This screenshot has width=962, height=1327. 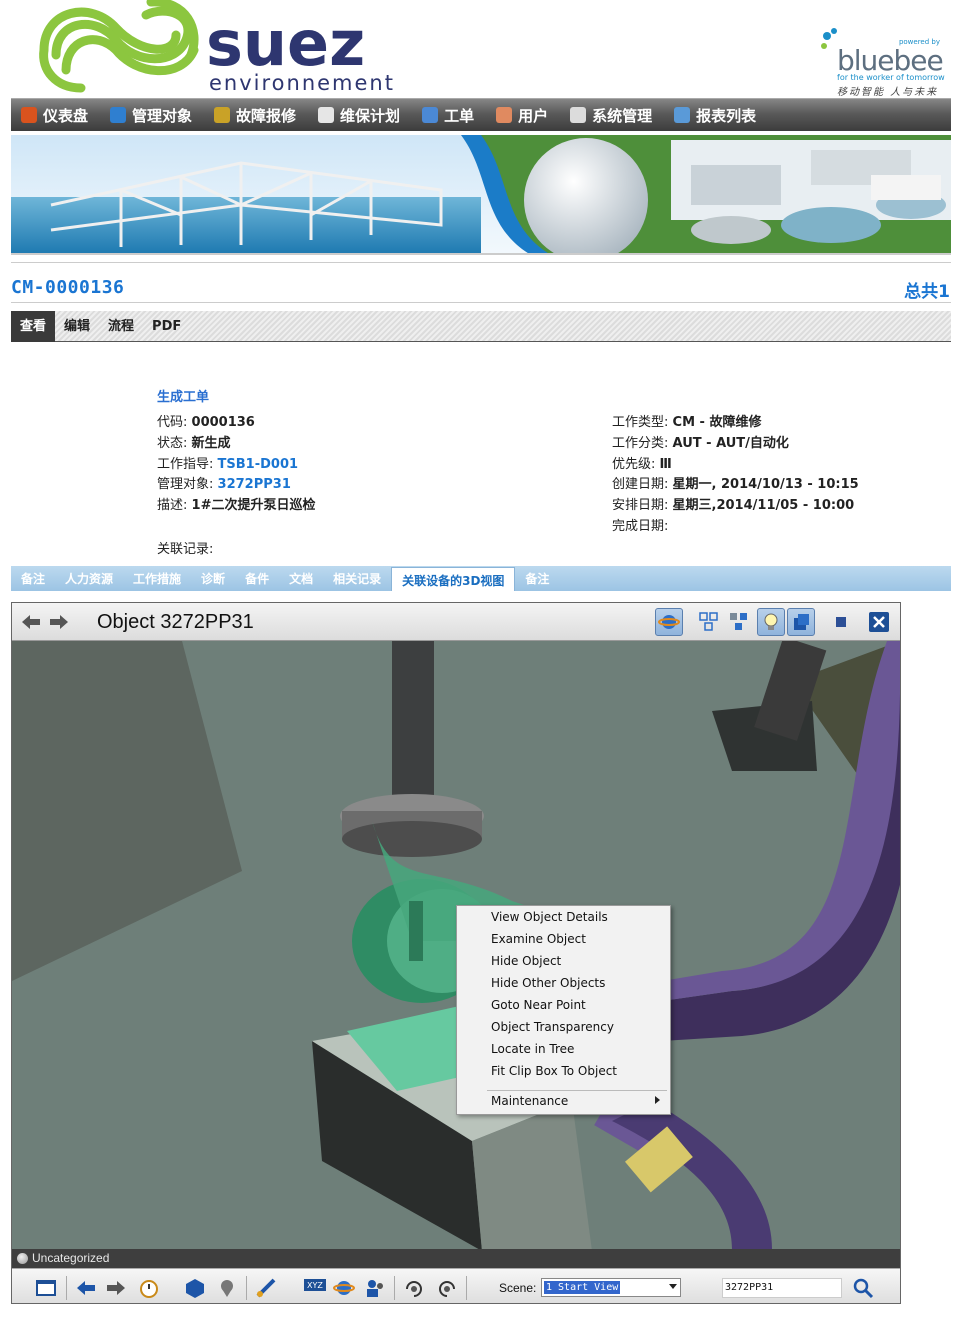 What do you see at coordinates (222, 115) in the screenshot?
I see `repair-icon` at bounding box center [222, 115].